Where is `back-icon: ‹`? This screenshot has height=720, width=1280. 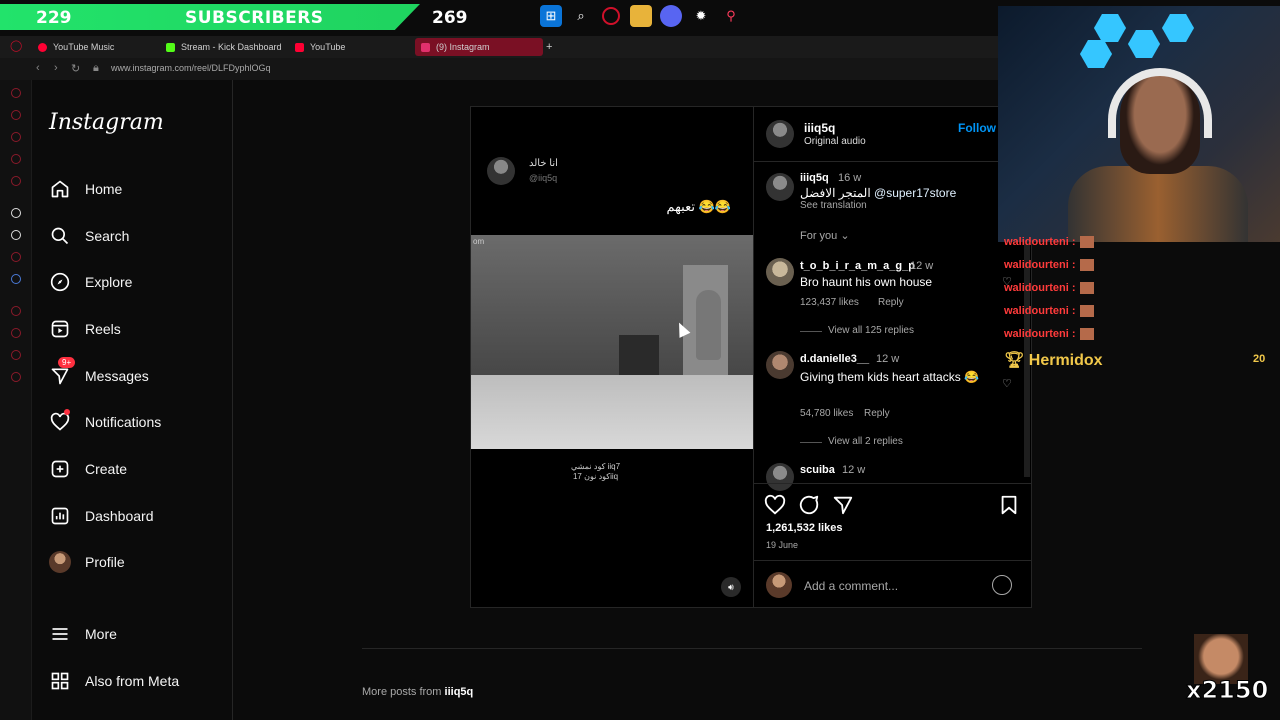 back-icon: ‹ is located at coordinates (38, 68).